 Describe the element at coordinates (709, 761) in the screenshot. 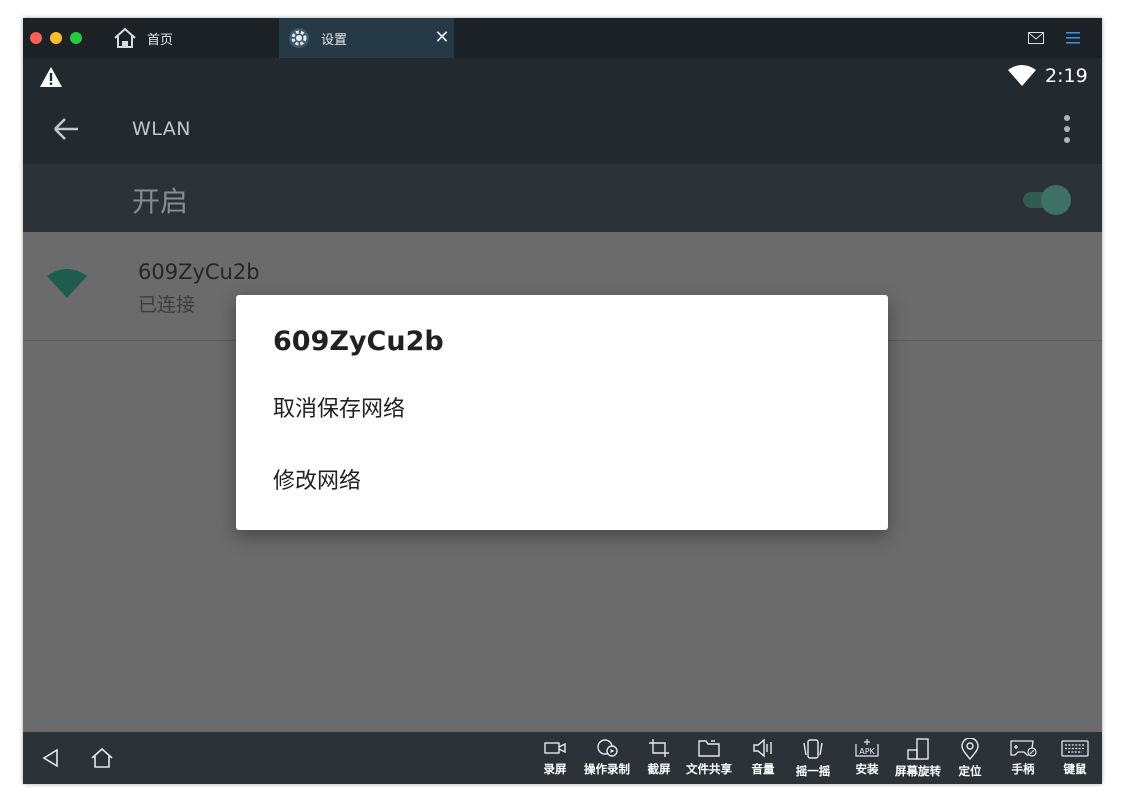

I see `file-share-button: 文件共享` at that location.